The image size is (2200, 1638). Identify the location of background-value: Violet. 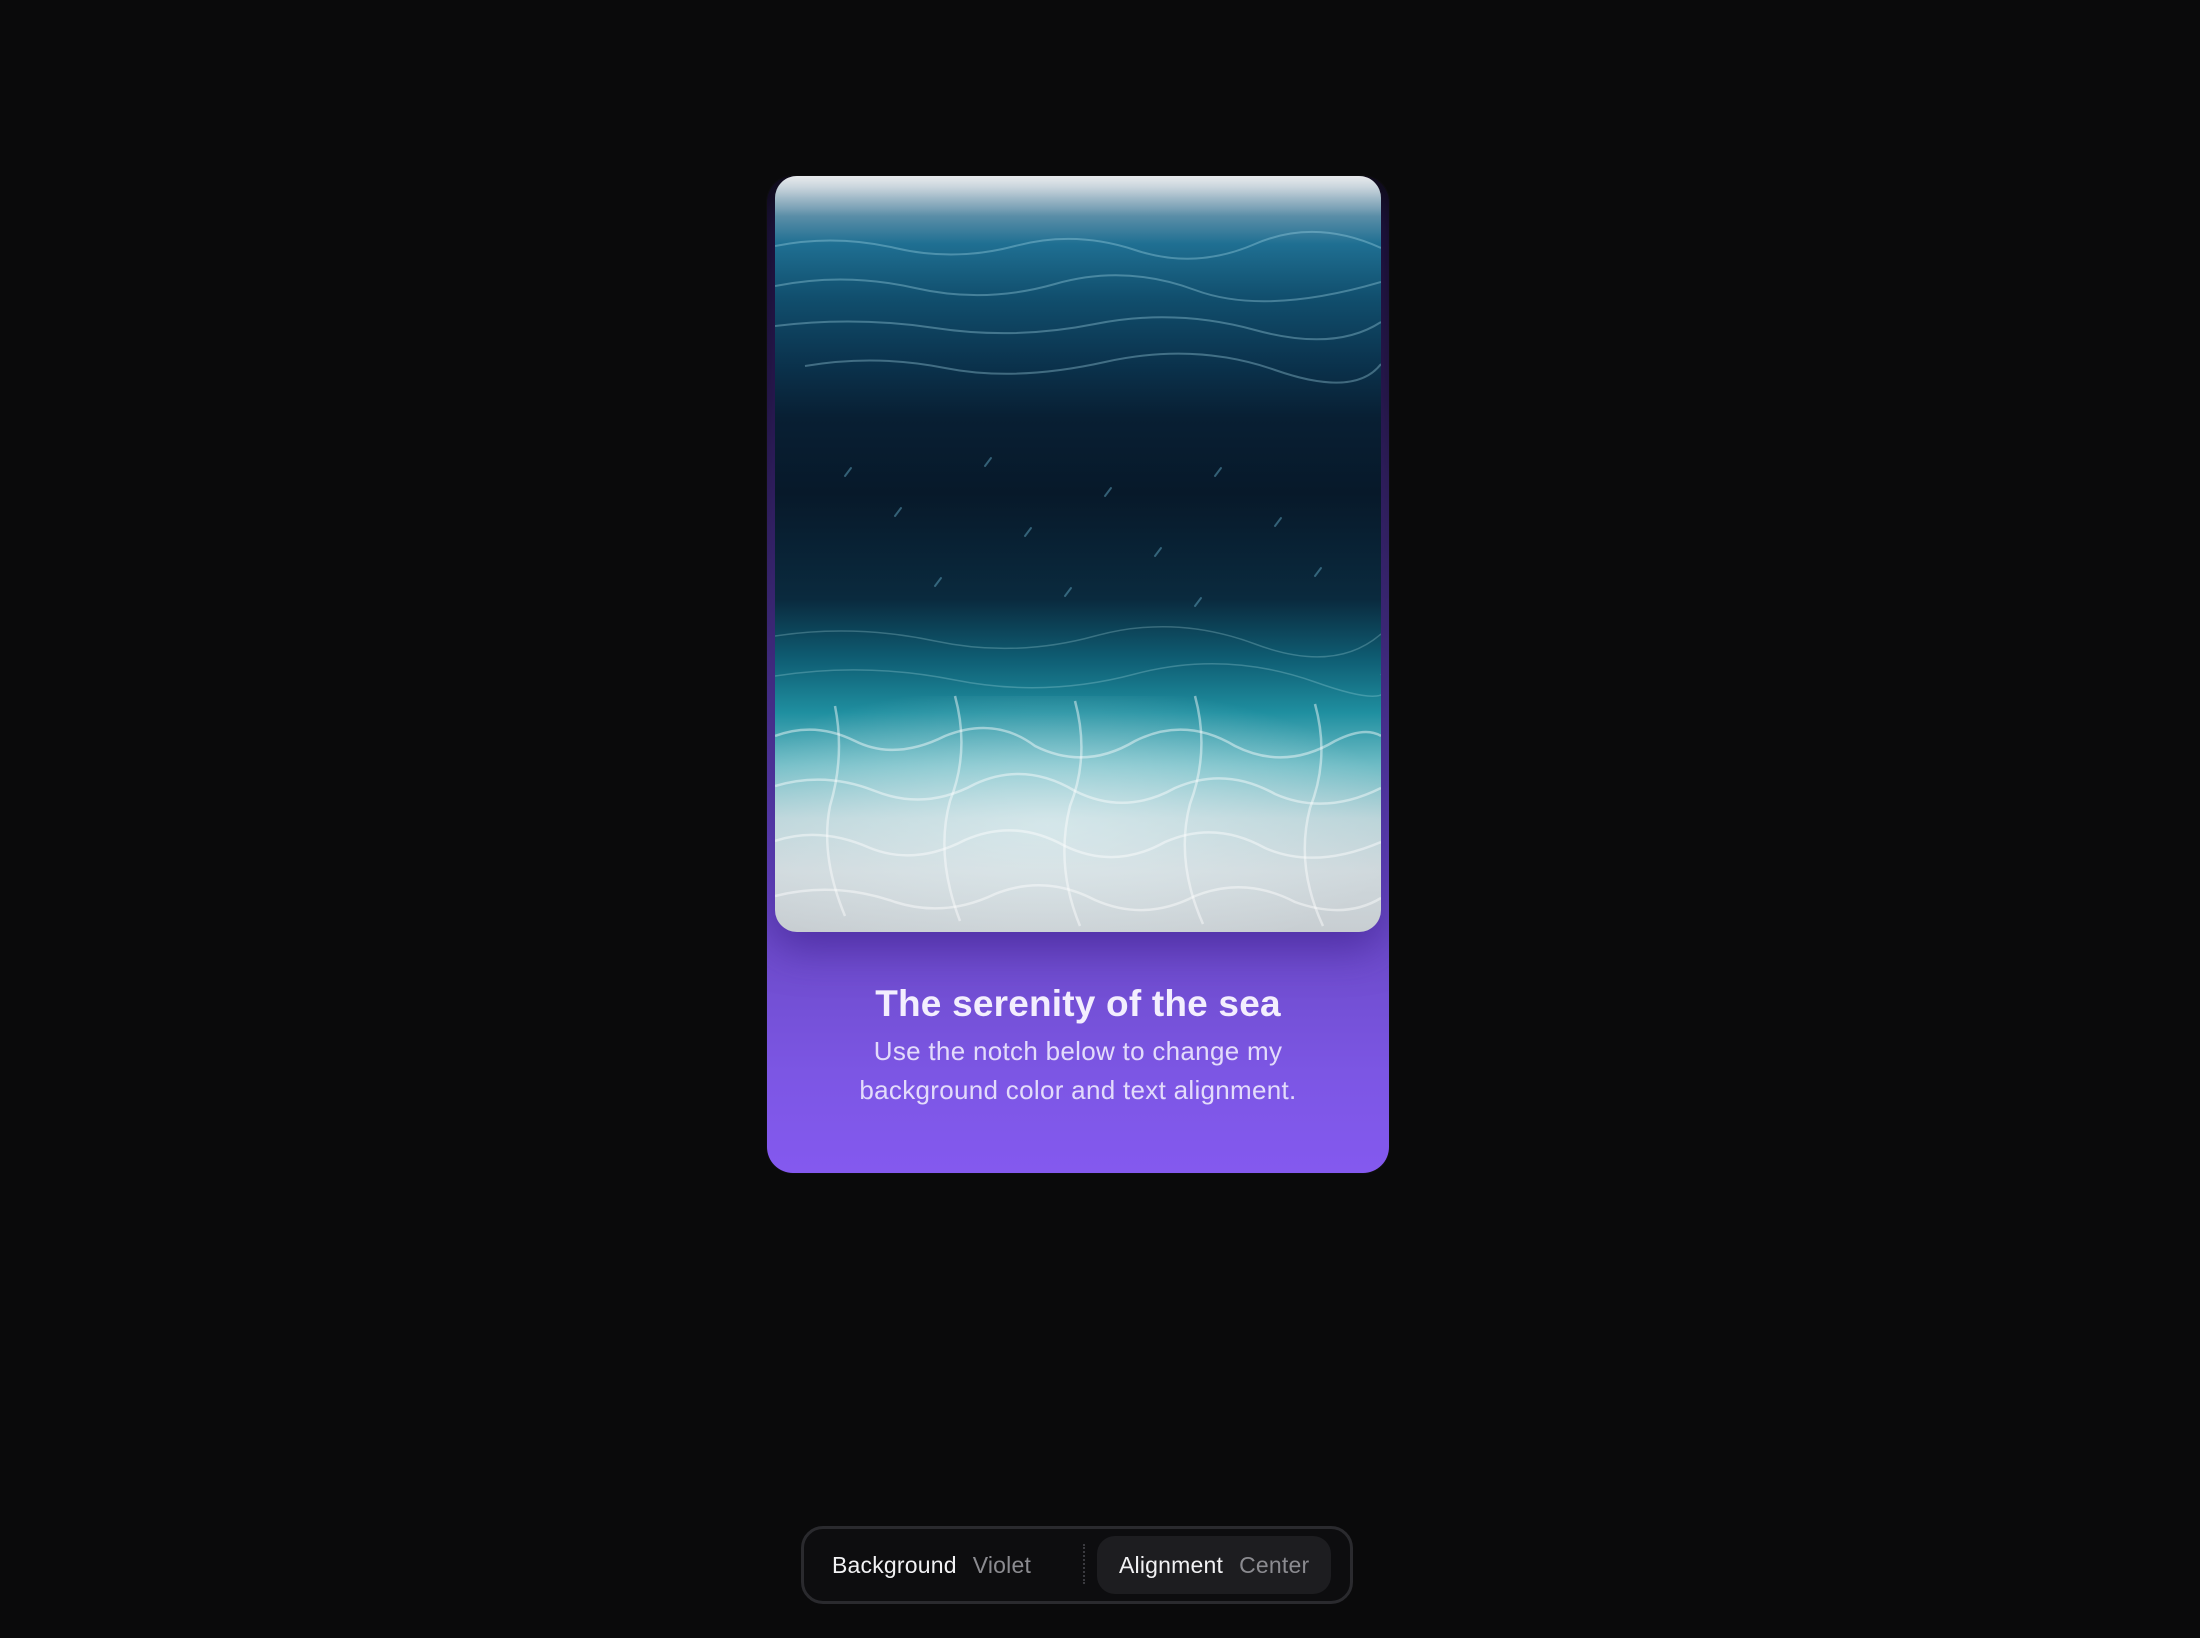
(1002, 1564).